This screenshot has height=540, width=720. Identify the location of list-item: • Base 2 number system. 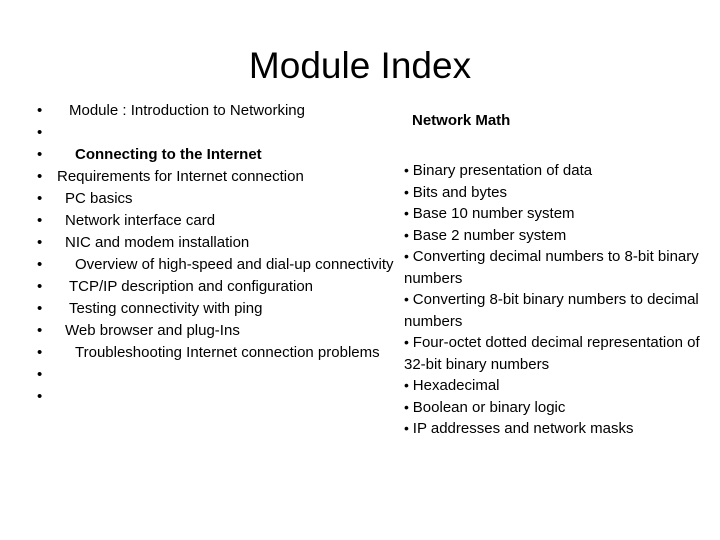
(554, 236).